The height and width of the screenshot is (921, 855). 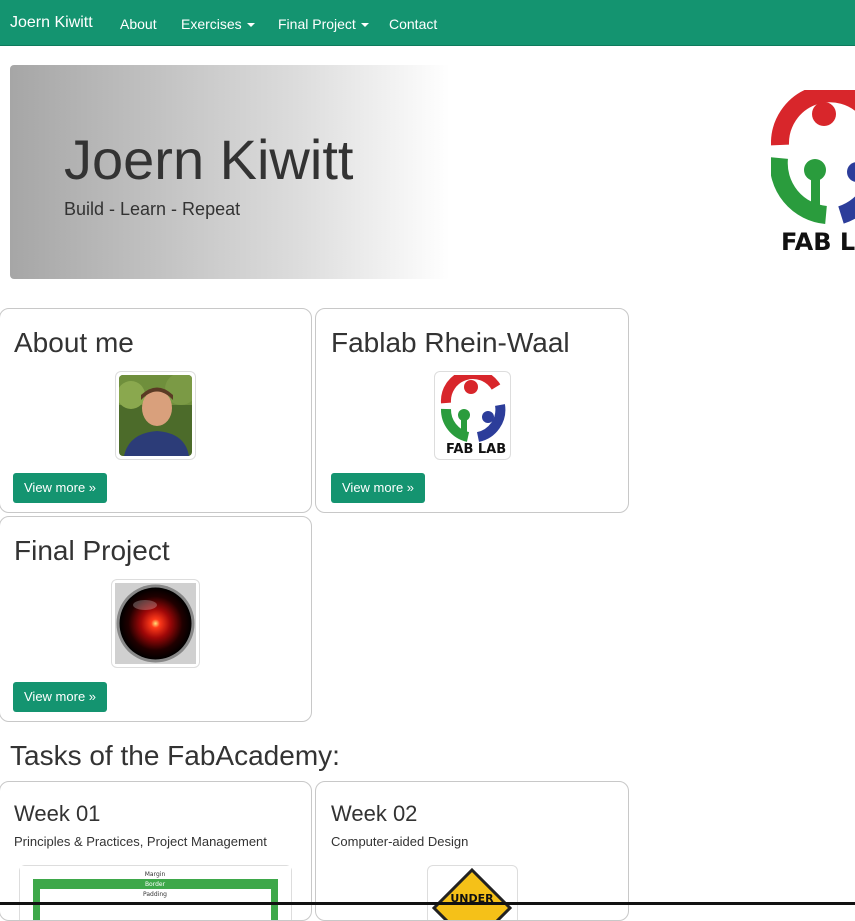 I want to click on week-01-thumbnail: Margin Border Padding, so click(x=155, y=892).